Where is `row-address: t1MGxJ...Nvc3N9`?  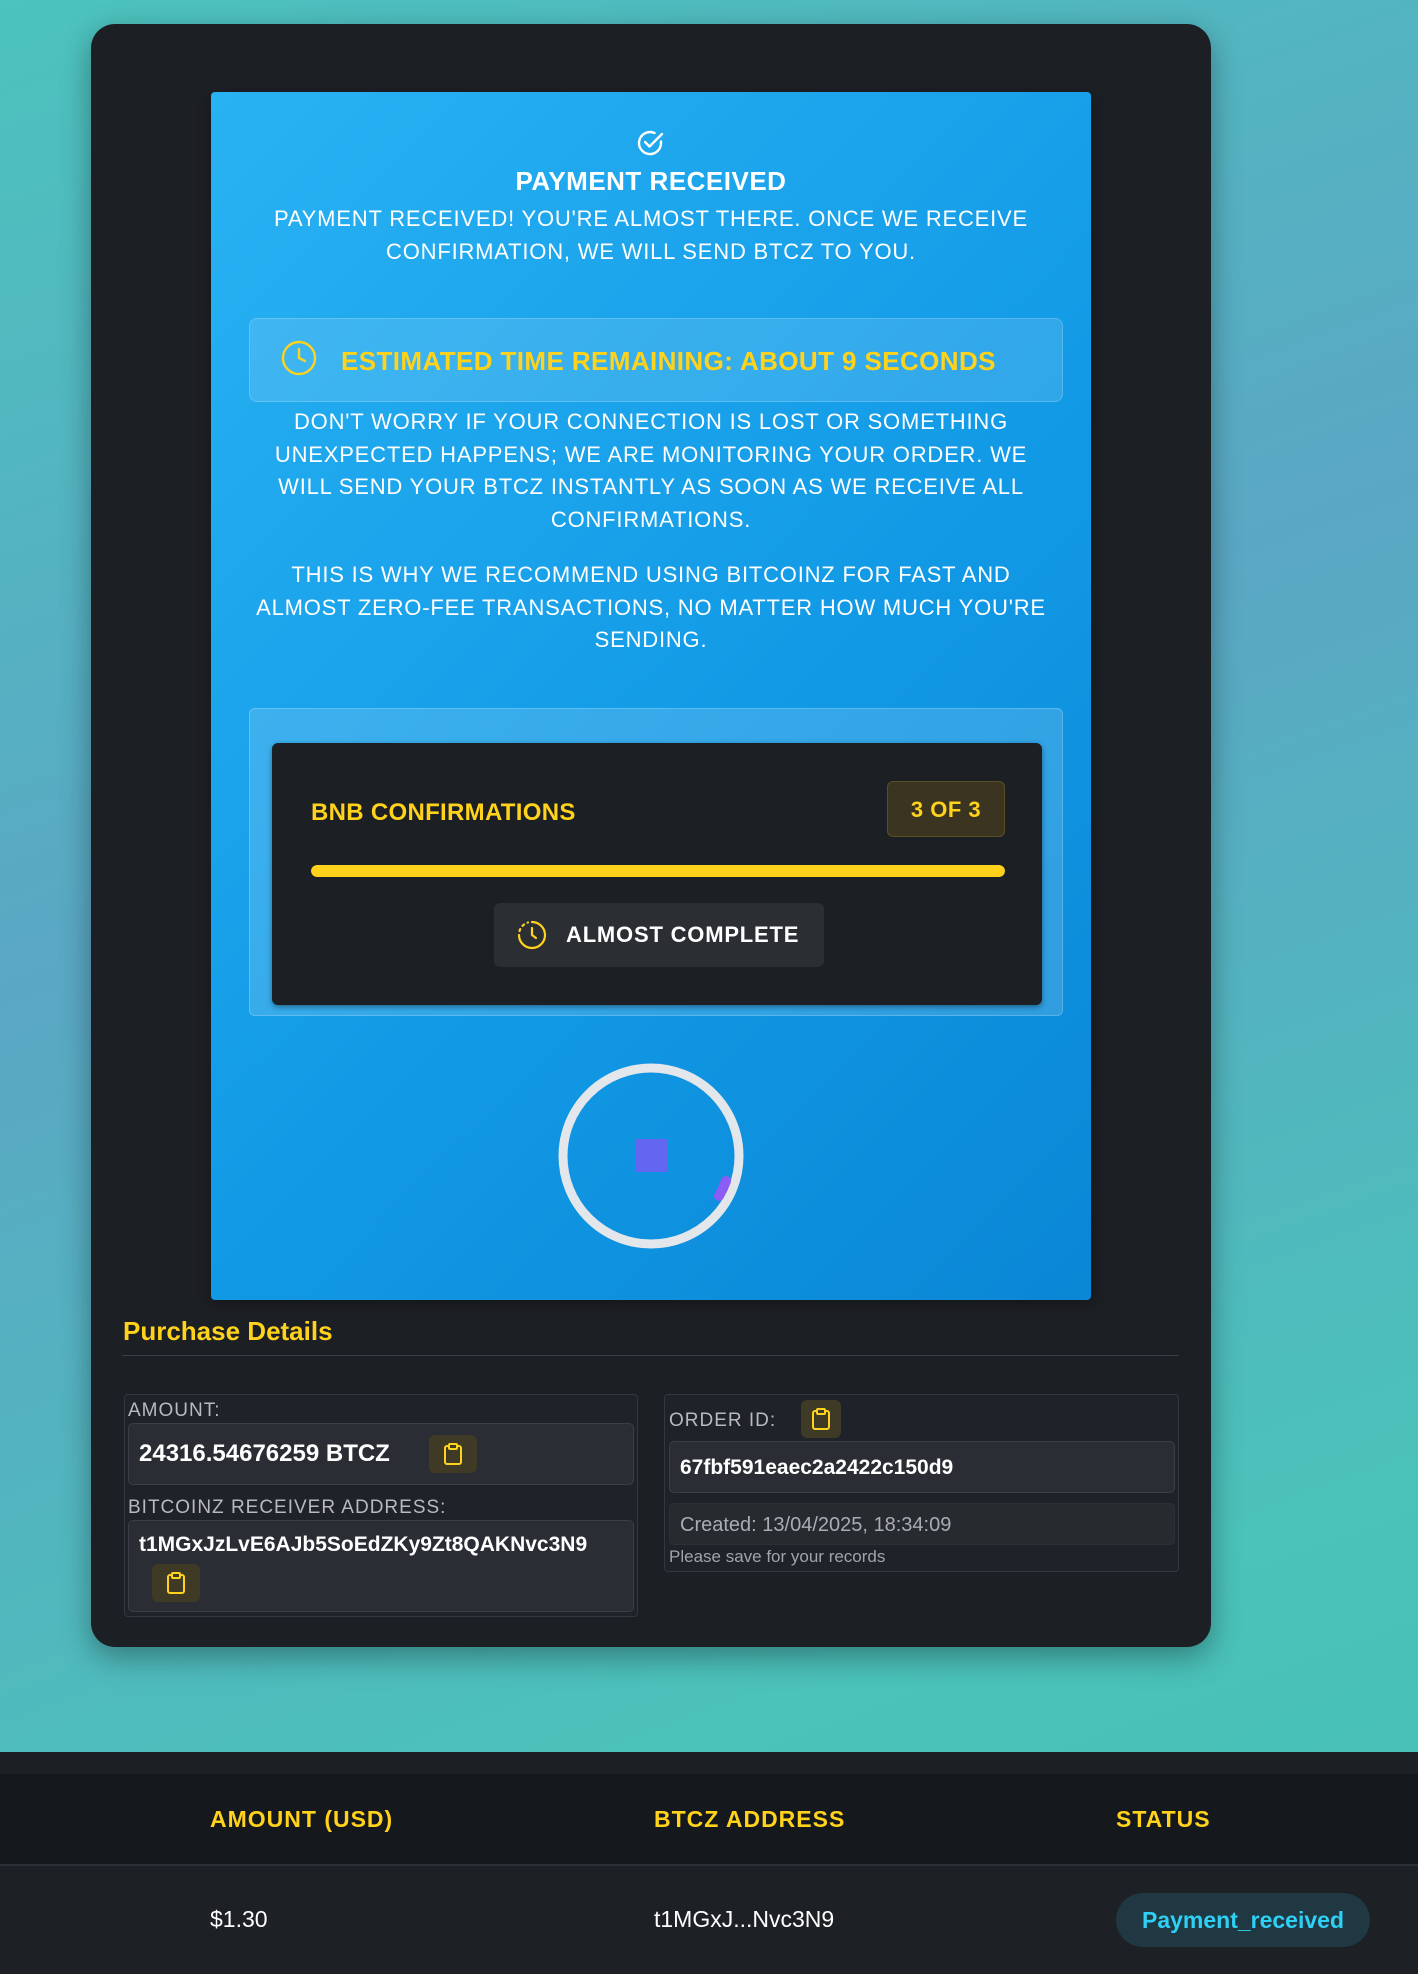 row-address: t1MGxJ...Nvc3N9 is located at coordinates (744, 1919).